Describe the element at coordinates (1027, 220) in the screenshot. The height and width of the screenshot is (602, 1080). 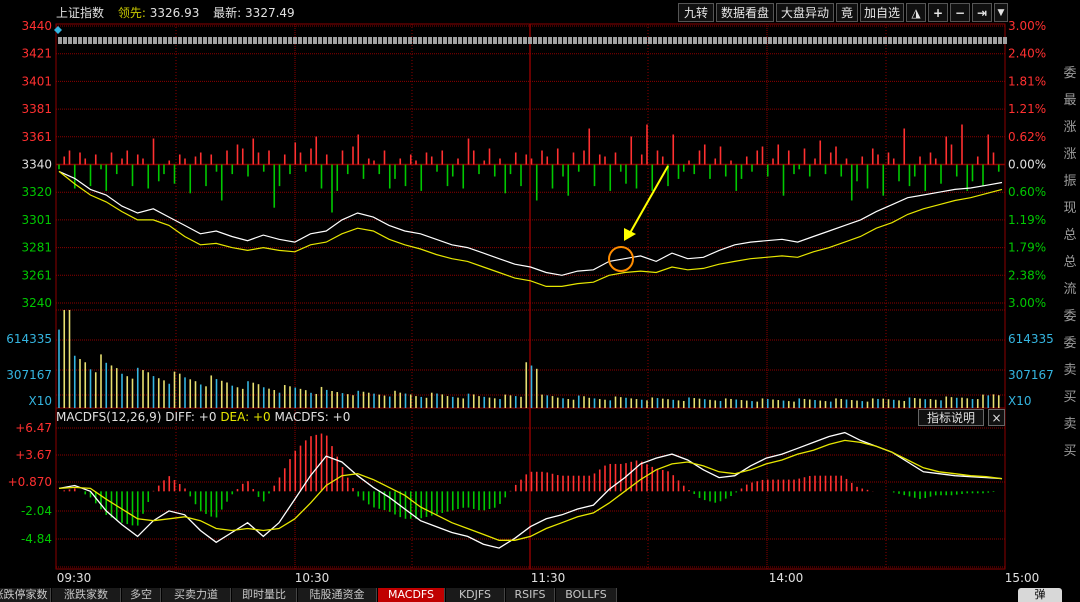
I see `percent-tick-right: 1.19%` at that location.